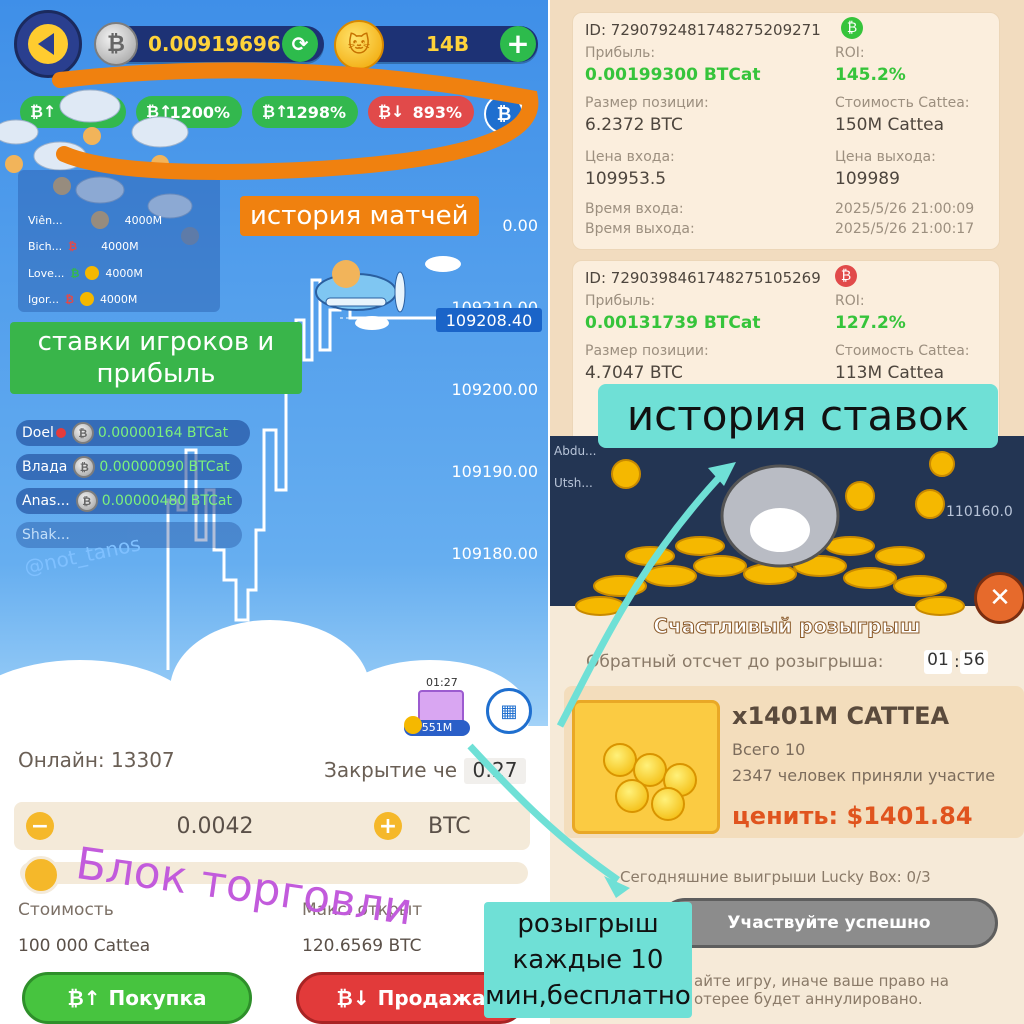 This screenshot has width=1024, height=1024. What do you see at coordinates (588, 960) in the screenshot?
I see `lottery-annotation: розыгрыш каждые 10 мин,бесплатно` at bounding box center [588, 960].